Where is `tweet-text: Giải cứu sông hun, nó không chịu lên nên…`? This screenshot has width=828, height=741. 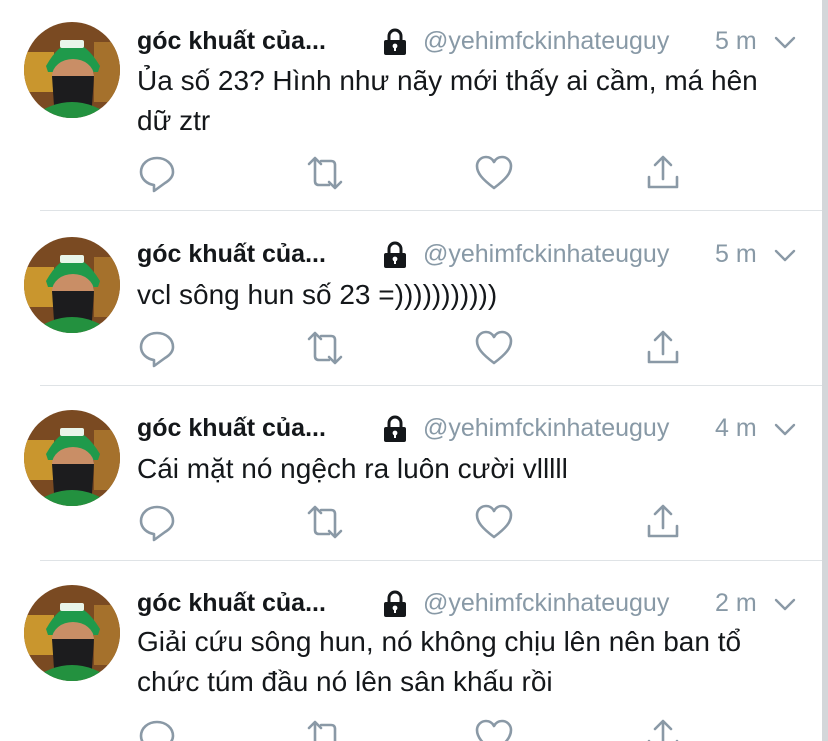
tweet-text: Giải cứu sông hun, nó không chịu lên nên… is located at coordinates (439, 661).